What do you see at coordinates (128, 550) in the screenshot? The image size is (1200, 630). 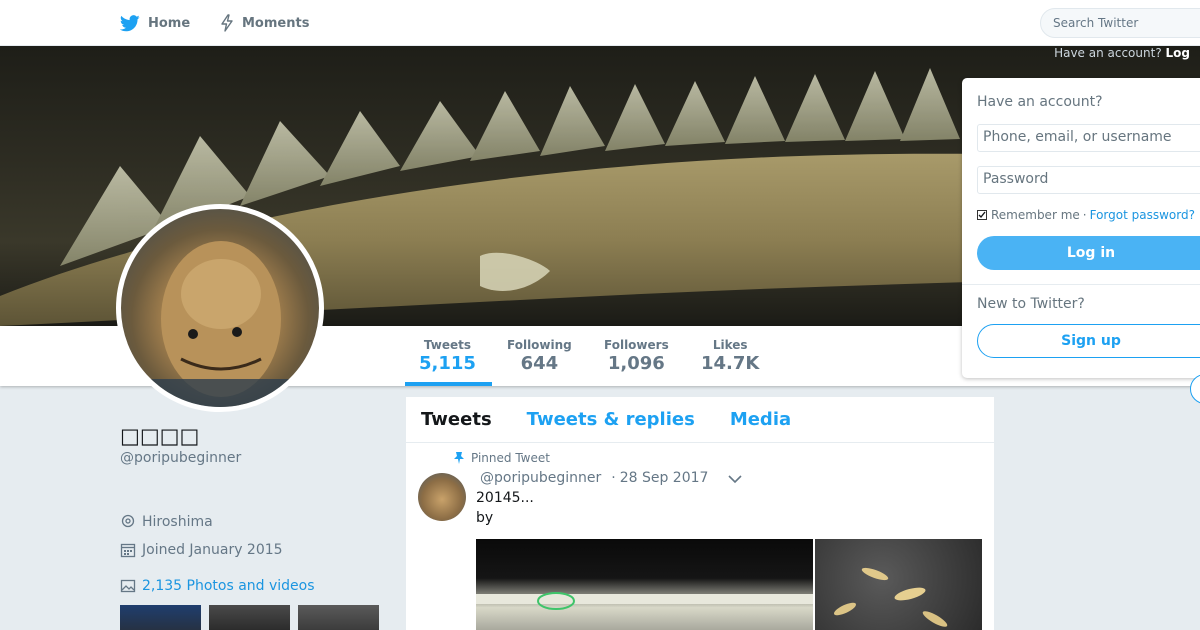 I see `calendar-icon` at bounding box center [128, 550].